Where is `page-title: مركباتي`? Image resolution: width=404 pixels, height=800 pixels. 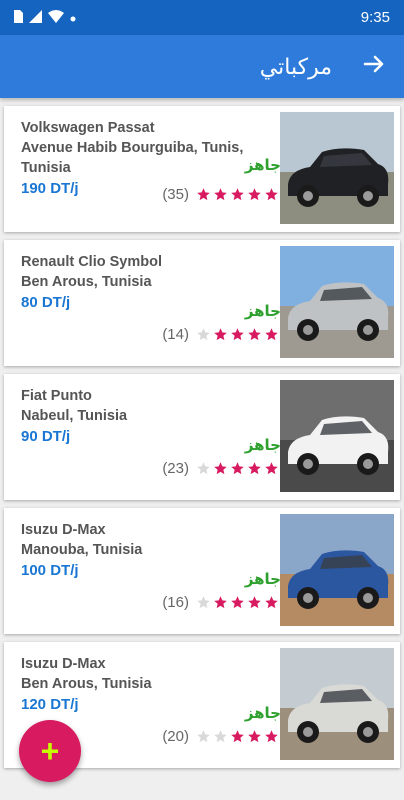
page-title: مركباتي is located at coordinates (295, 66).